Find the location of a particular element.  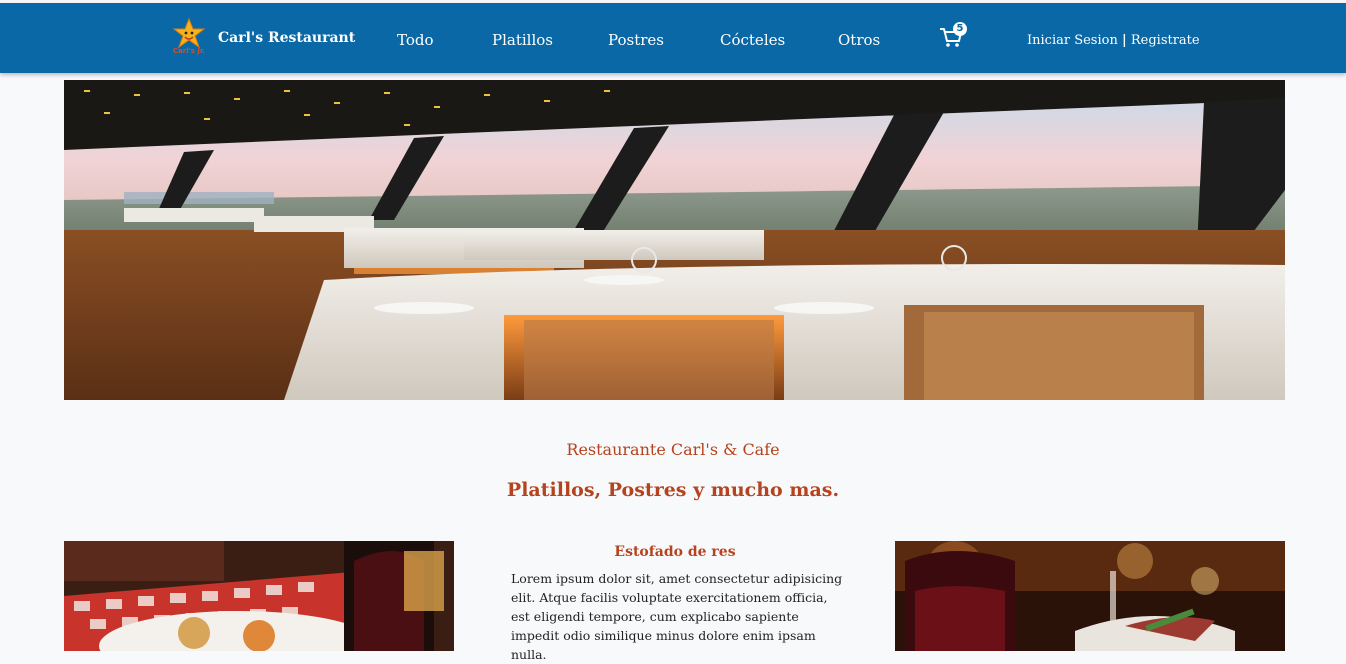

logo-caption: Carl's Jr. is located at coordinates (189, 51).